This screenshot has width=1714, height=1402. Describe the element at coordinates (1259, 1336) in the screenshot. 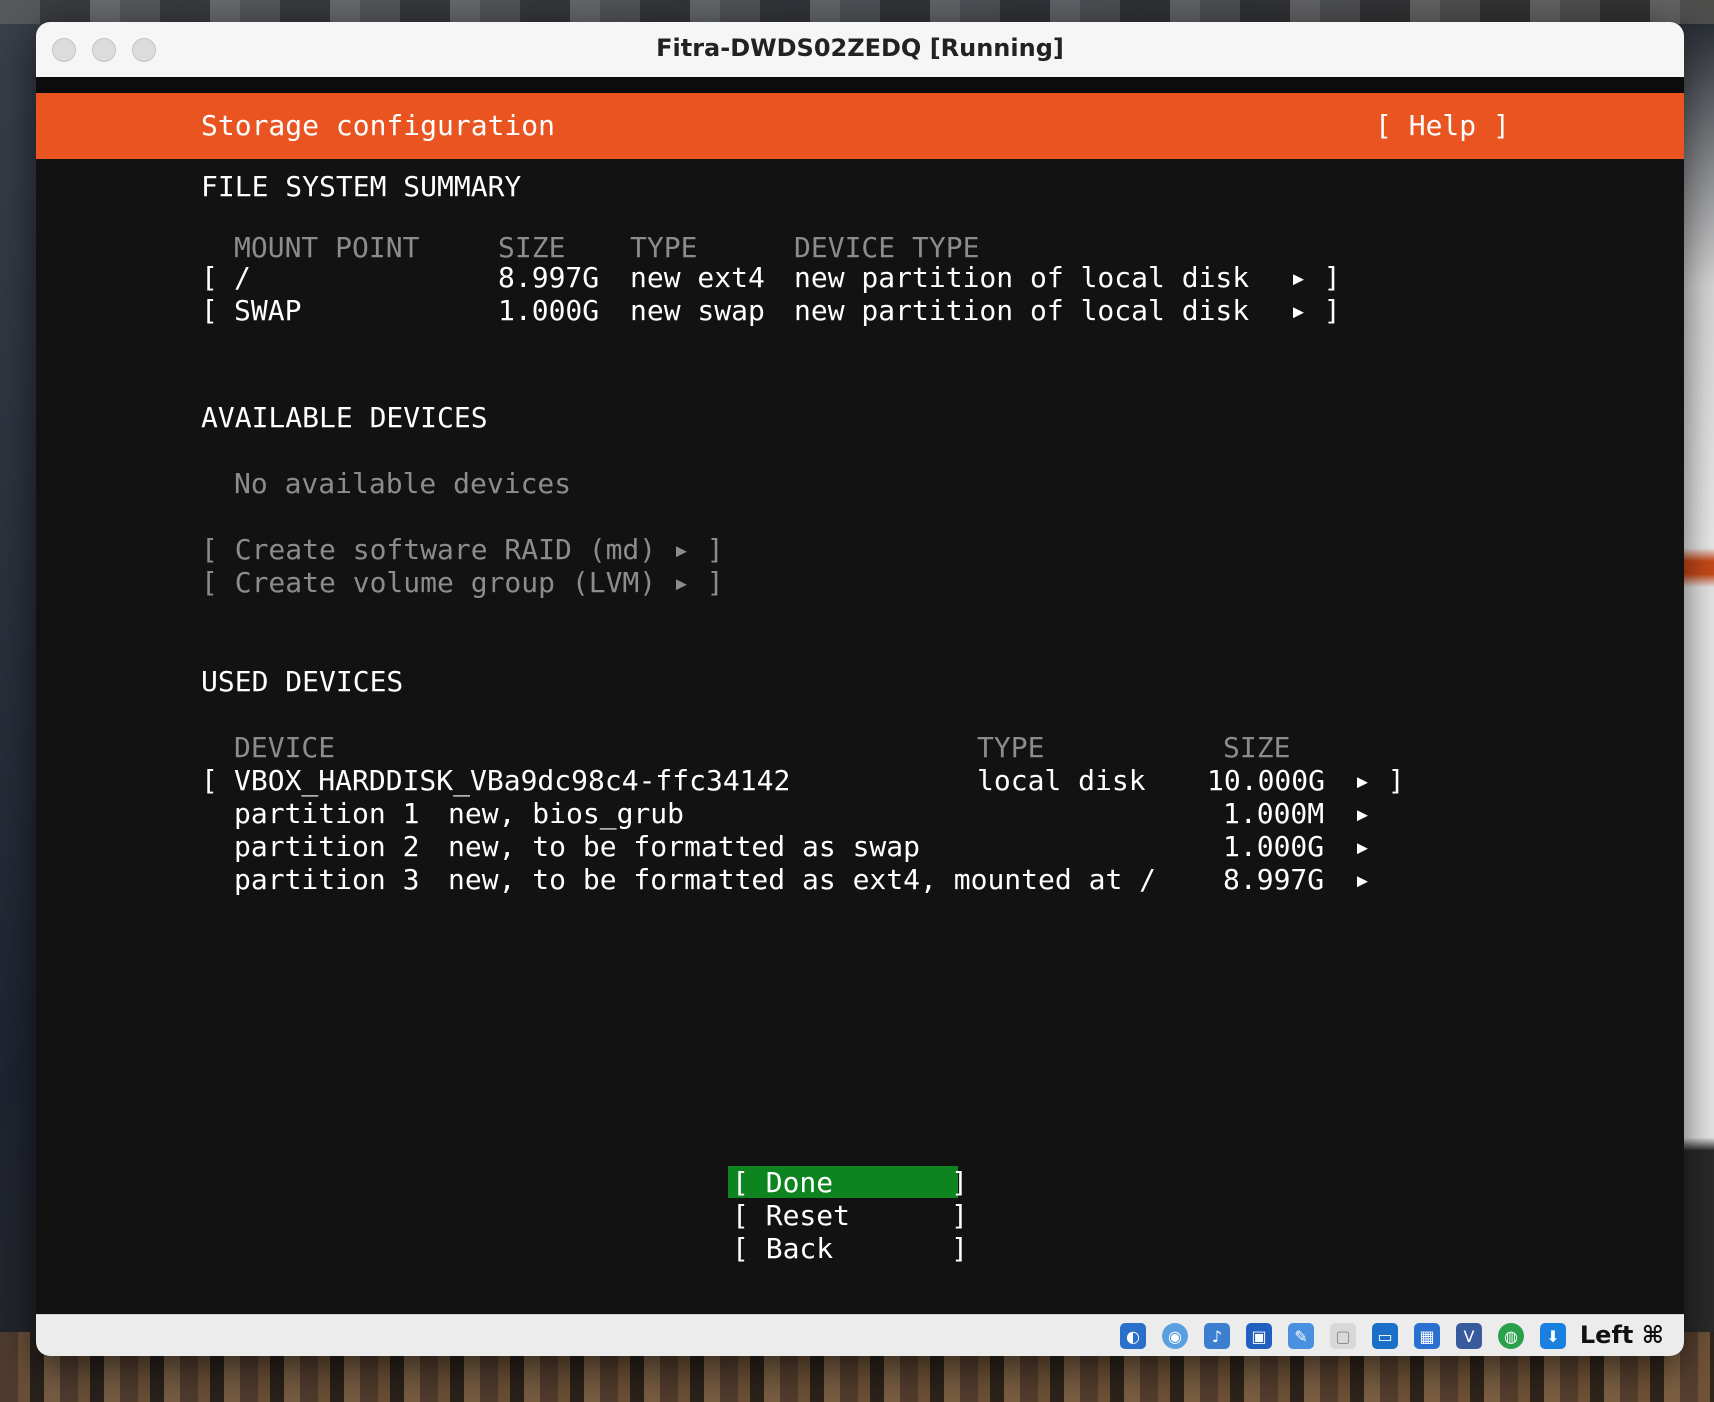

I see `network-icon: ▣` at that location.